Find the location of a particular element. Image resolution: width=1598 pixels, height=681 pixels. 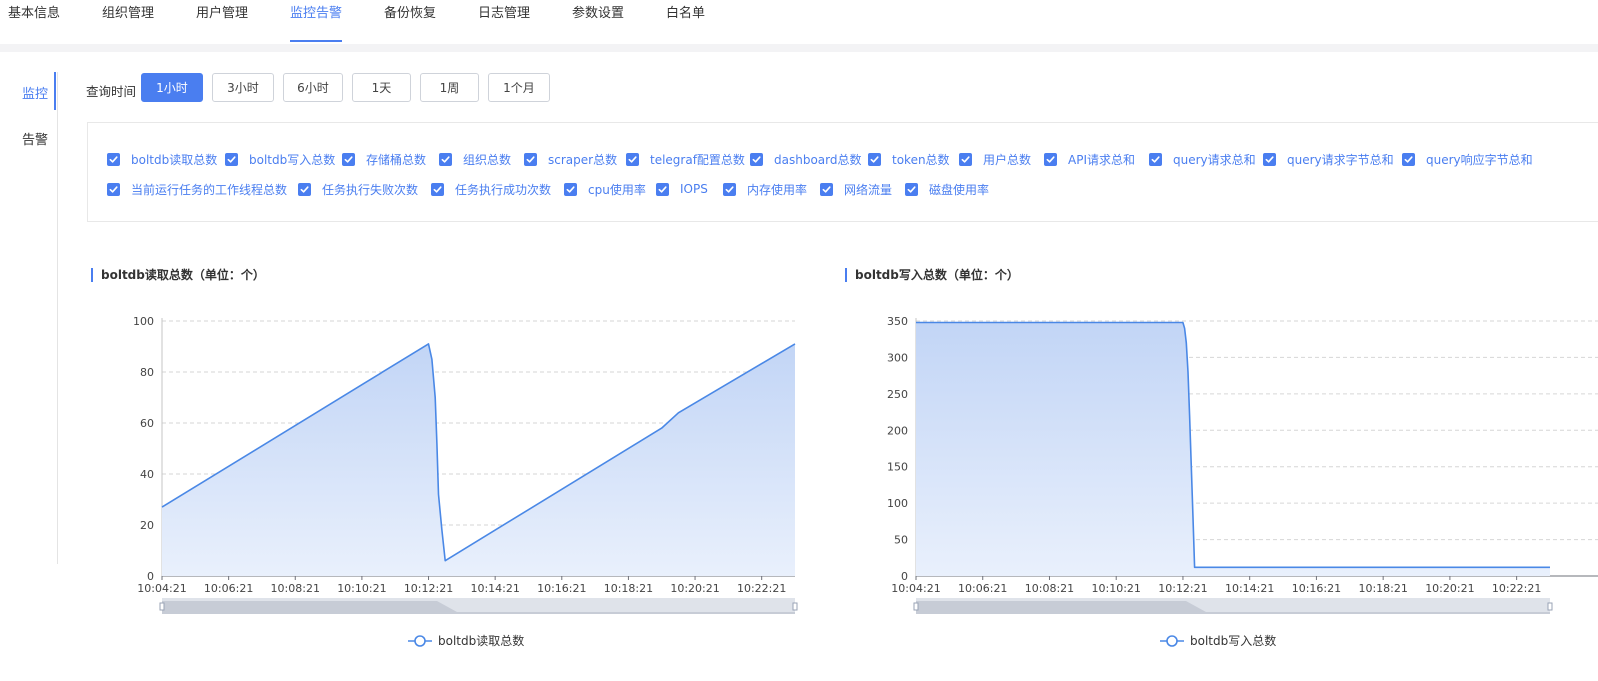

metric-checkbox: query请求字节总和 is located at coordinates (1328, 159).